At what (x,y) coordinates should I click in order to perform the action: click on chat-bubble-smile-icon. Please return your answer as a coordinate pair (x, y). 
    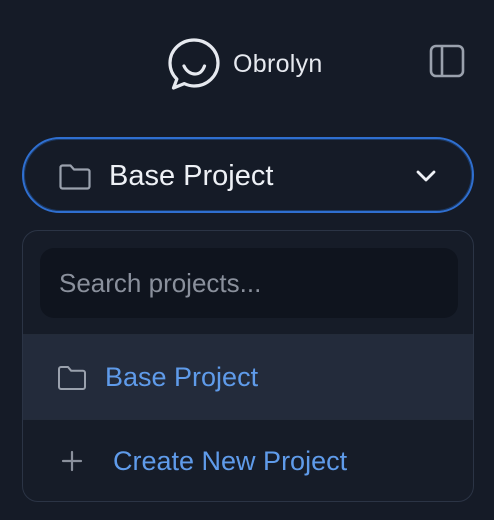
    Looking at the image, I should click on (194, 64).